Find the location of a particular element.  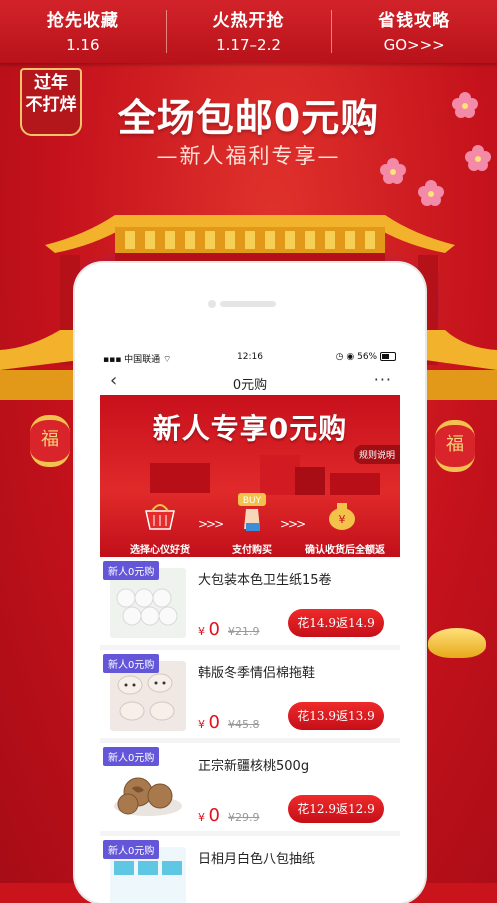

original-price: ¥45.8 is located at coordinates (244, 724).